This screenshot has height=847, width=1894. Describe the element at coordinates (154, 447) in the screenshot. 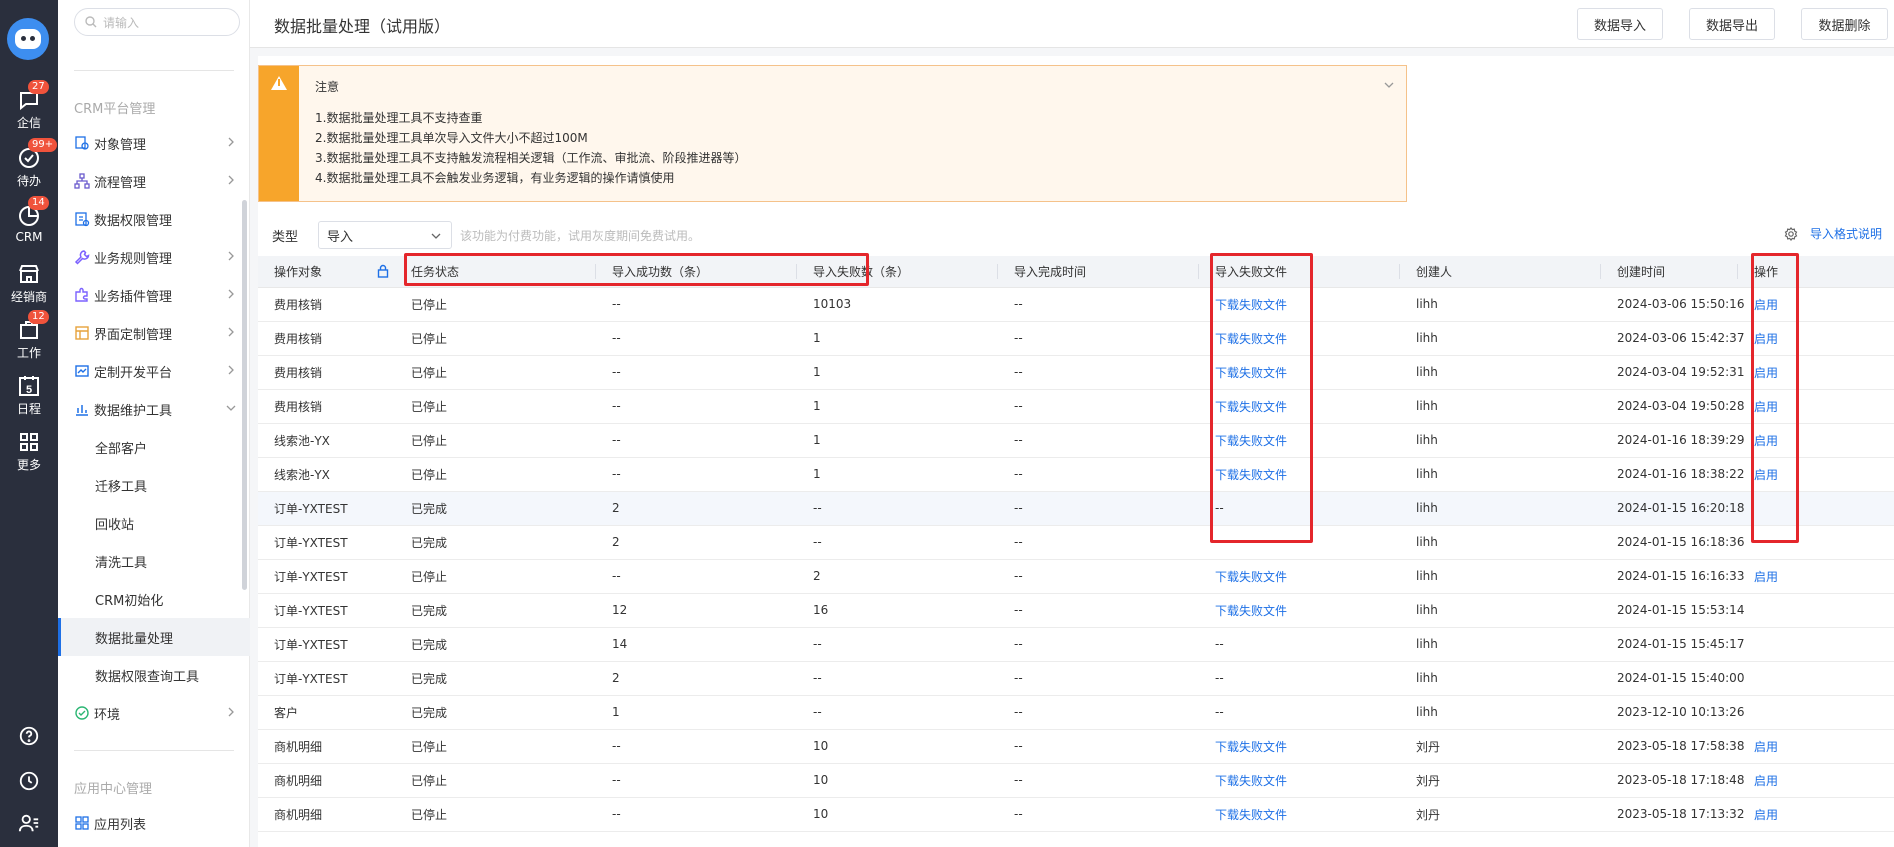

I see `sidebar-item-all-customers: 全部客户` at that location.